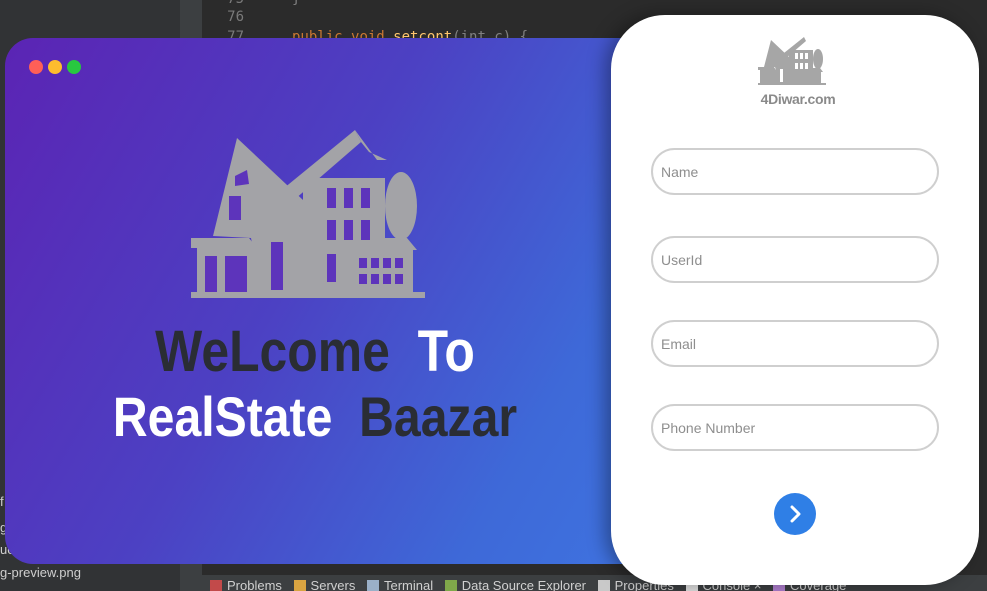 This screenshot has height=591, width=987. Describe the element at coordinates (438, 416) in the screenshot. I see `baazar-word: Baazar` at that location.